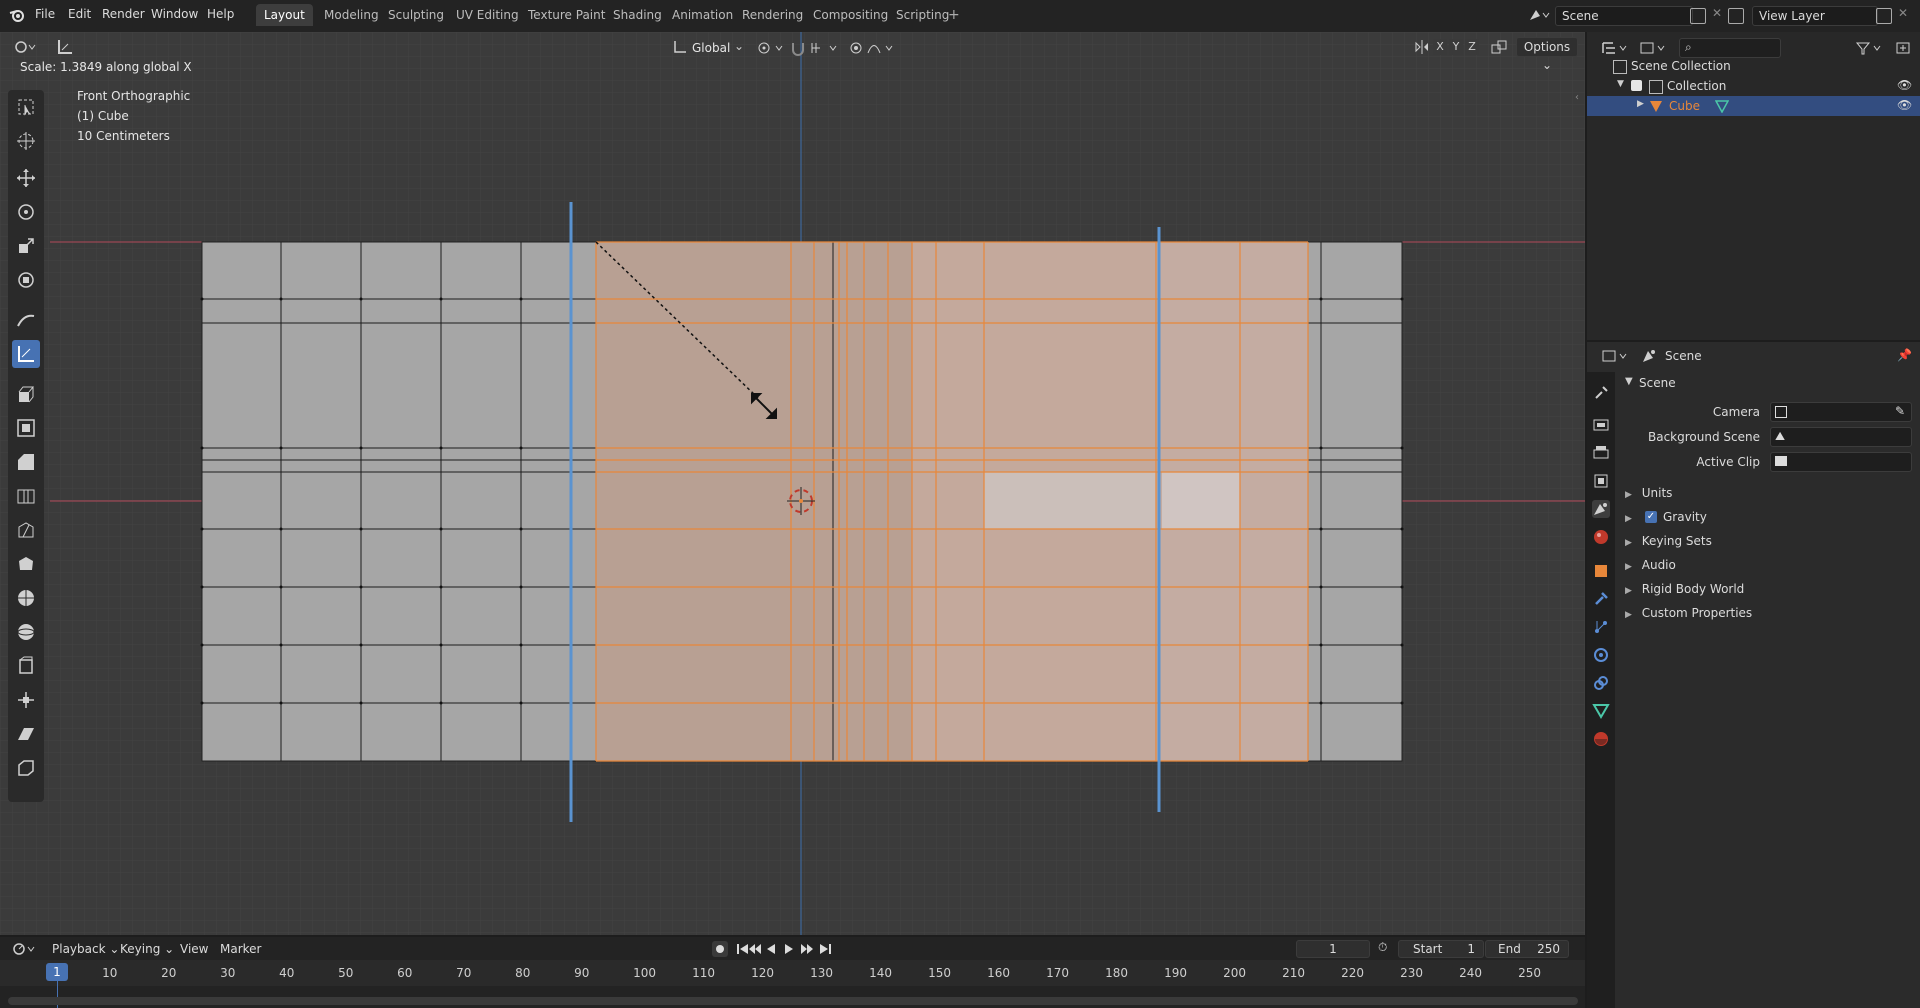  I want to click on measure-tool-icon, so click(65, 47).